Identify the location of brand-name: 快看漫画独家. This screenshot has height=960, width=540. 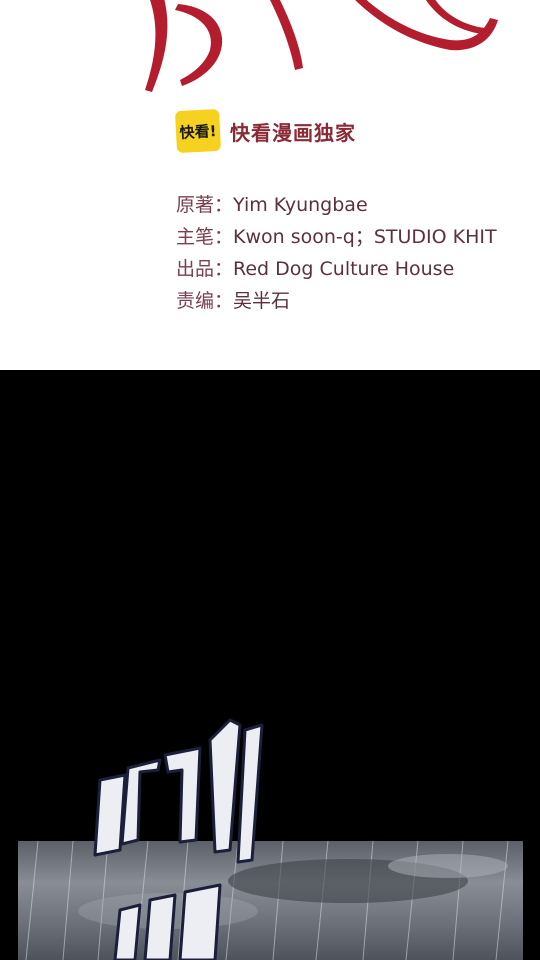
(293, 132).